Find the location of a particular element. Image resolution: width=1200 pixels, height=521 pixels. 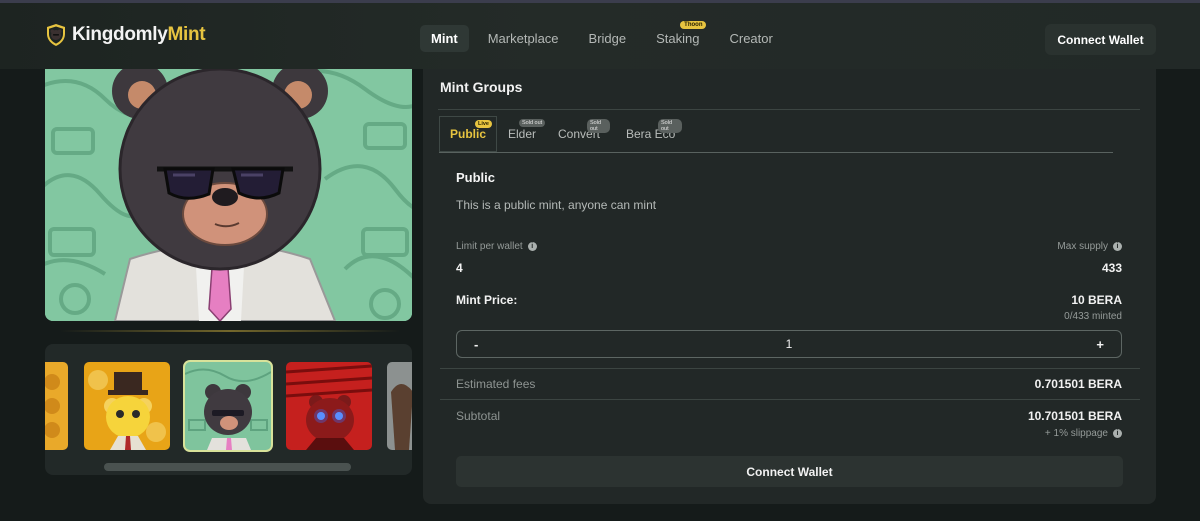

nav-bridge-label: Bridge is located at coordinates (607, 38).